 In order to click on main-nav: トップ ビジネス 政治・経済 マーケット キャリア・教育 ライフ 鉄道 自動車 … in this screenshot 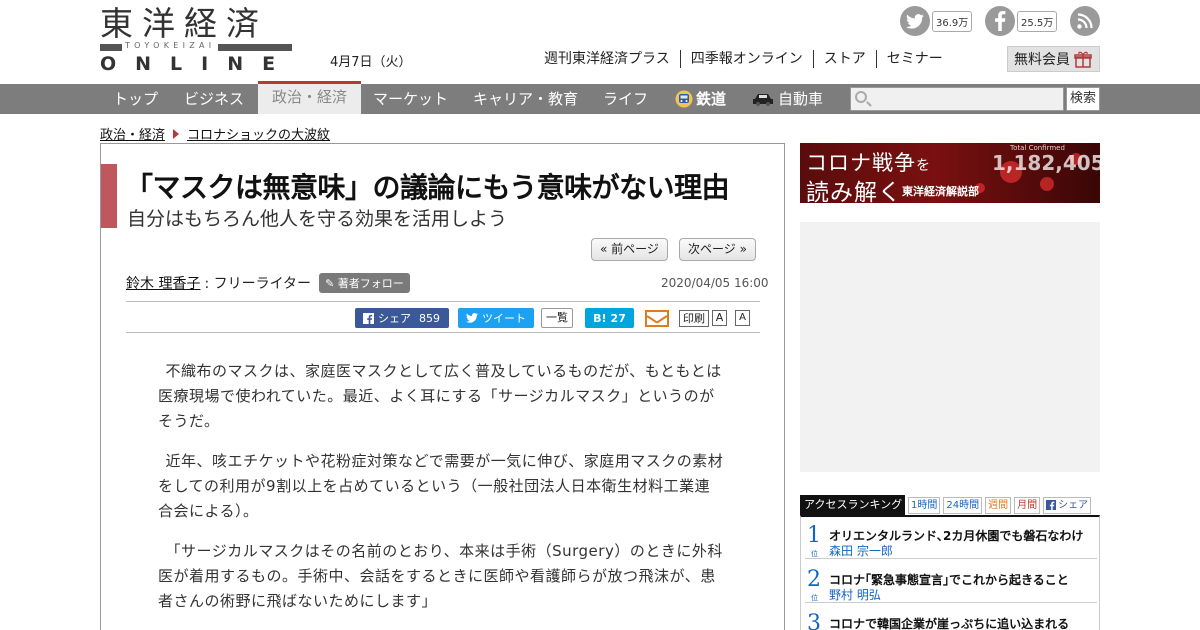, I will do `click(600, 97)`.